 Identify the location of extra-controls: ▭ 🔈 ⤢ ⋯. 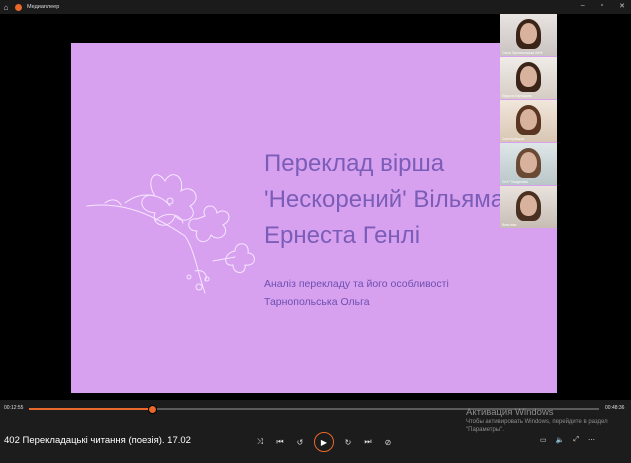
(567, 440).